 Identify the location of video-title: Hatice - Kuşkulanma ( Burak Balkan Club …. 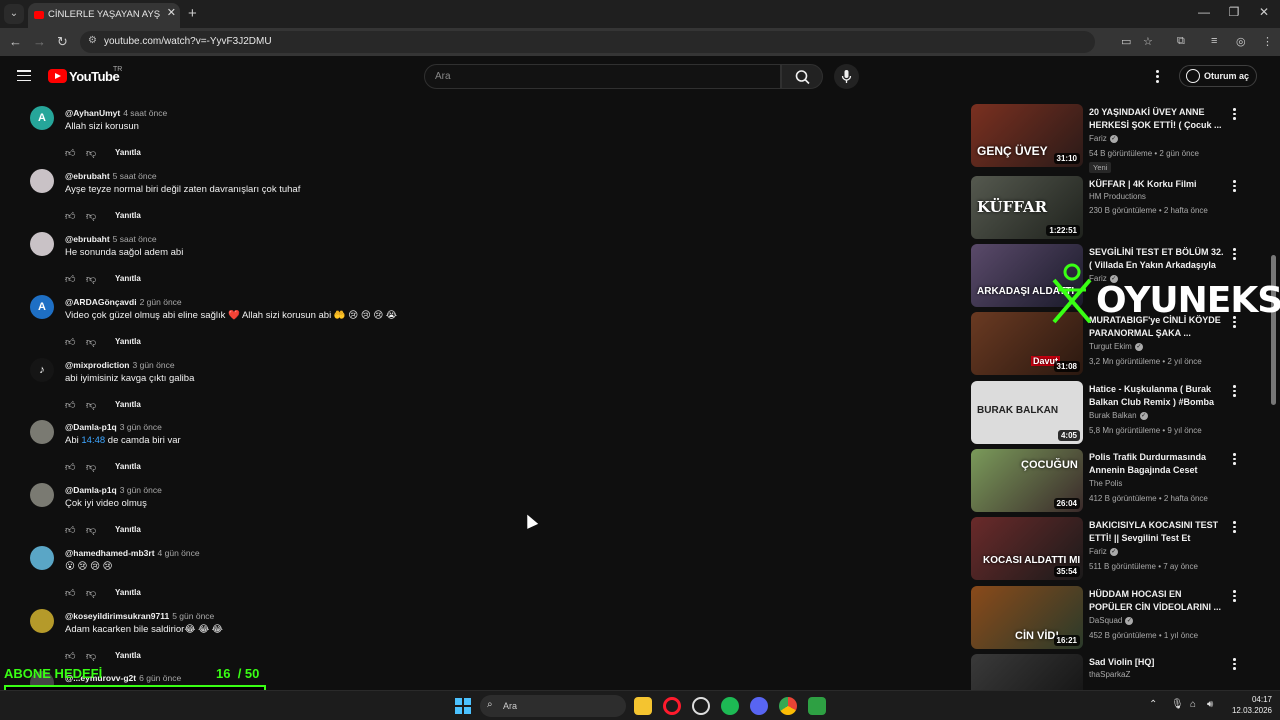
(1157, 396).